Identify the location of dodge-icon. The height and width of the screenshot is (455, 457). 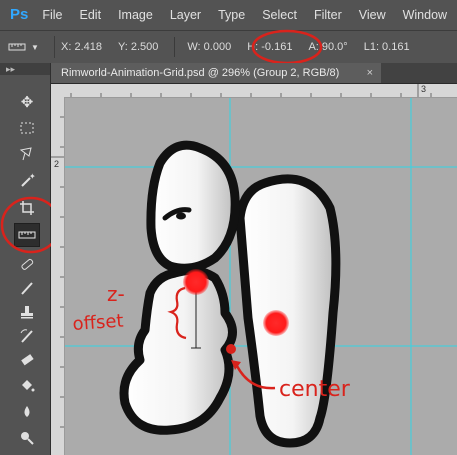
(27, 438).